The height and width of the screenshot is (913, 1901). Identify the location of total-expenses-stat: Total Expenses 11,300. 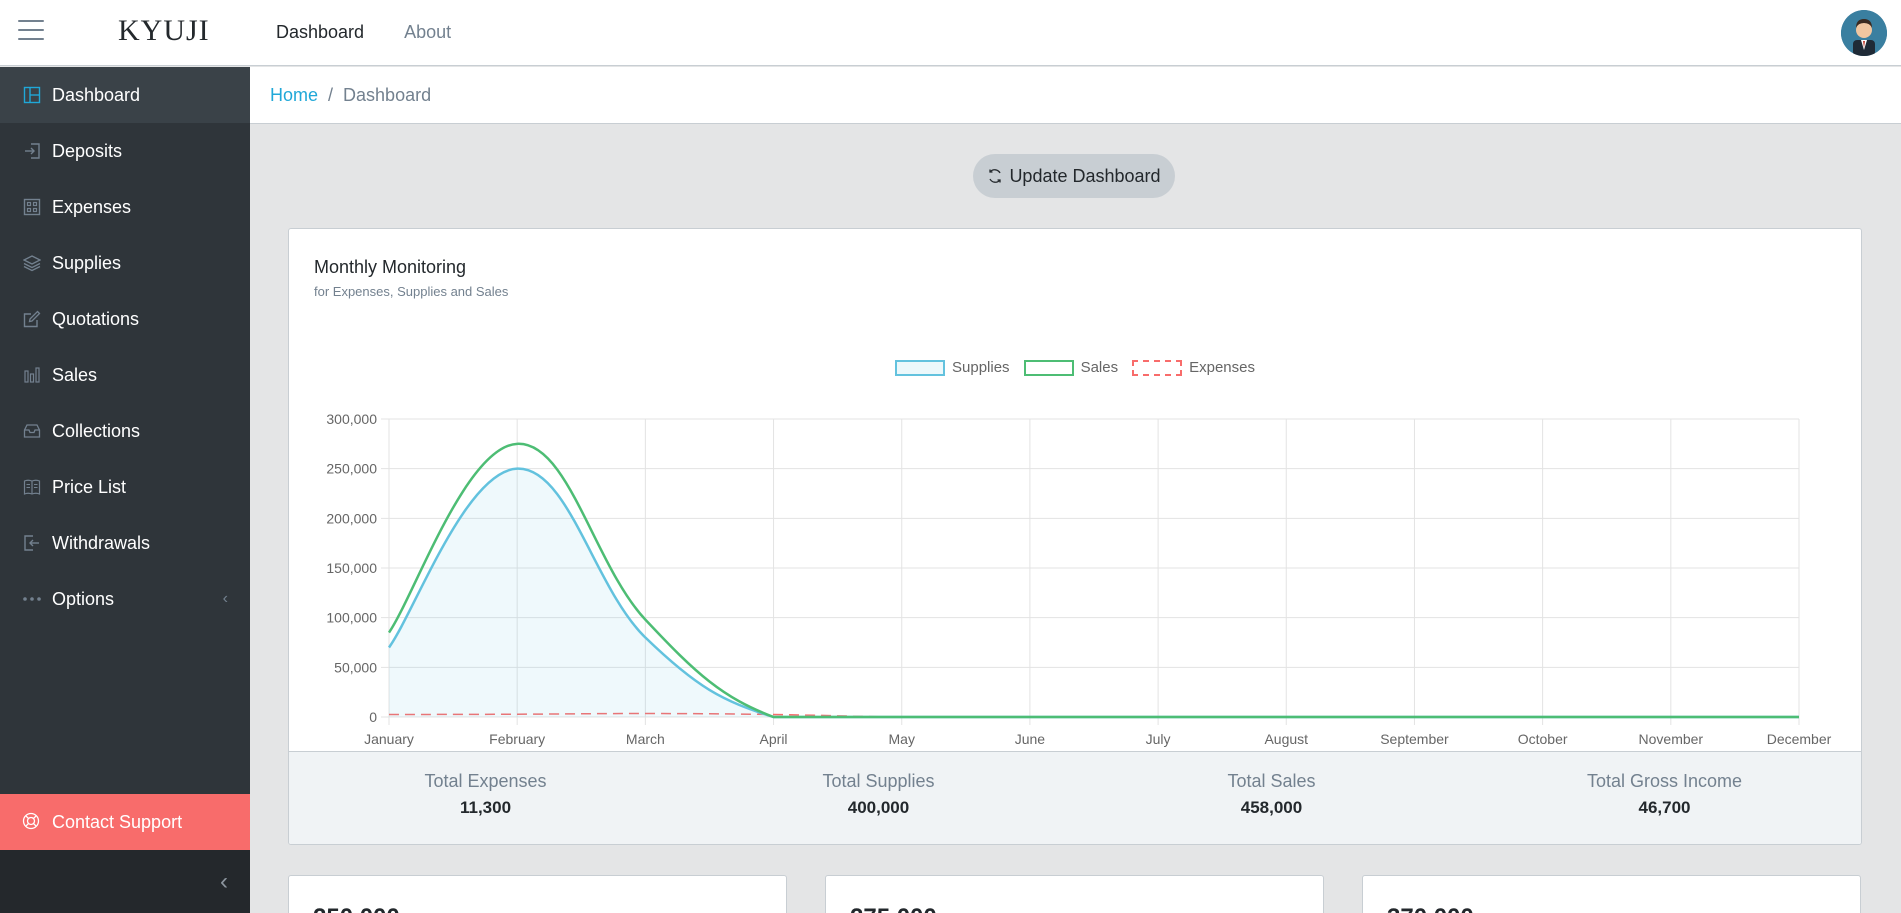
(485, 798).